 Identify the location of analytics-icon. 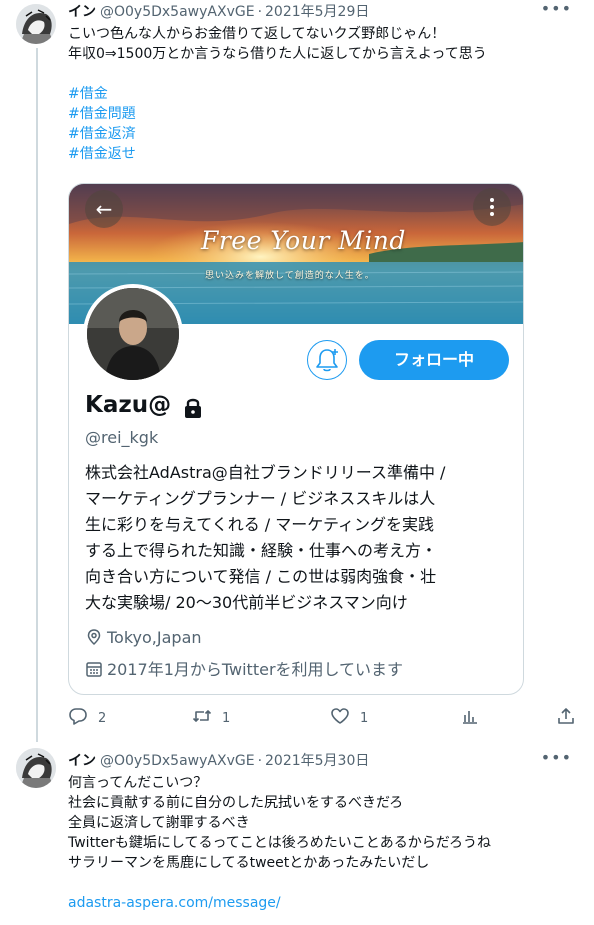
(470, 717).